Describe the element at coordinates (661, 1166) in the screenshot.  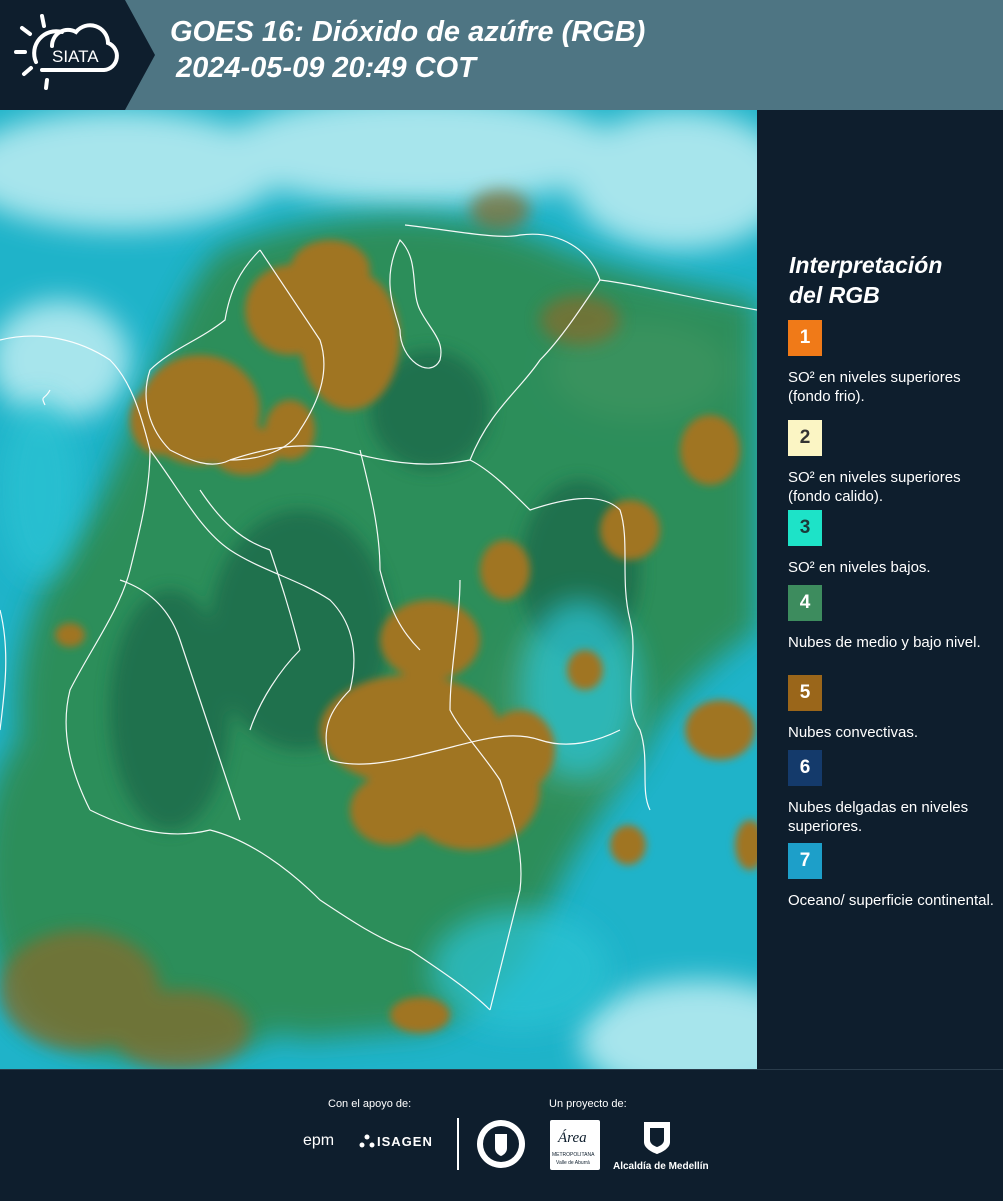
I see `alcaldia-label: Alcaldía de Medellín` at that location.